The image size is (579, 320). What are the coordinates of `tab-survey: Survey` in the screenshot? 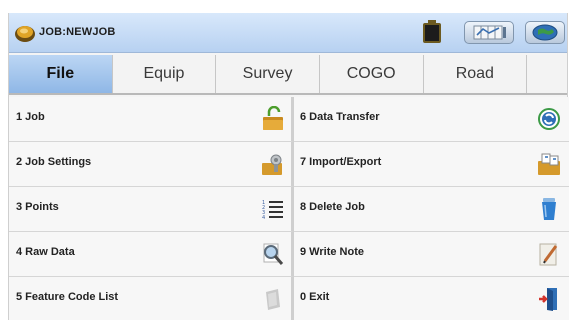 It's located at (268, 74).